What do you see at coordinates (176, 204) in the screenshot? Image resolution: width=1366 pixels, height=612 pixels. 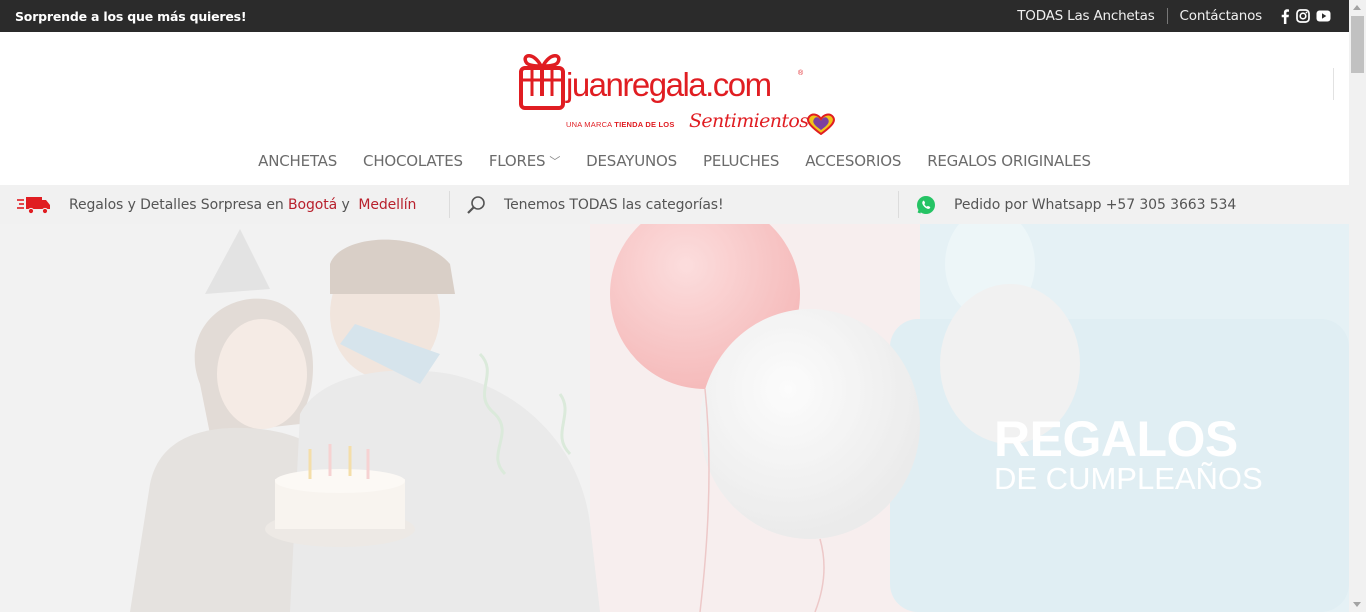 I see `delivery-text: Regalos y Detalles Sorpresa en` at bounding box center [176, 204].